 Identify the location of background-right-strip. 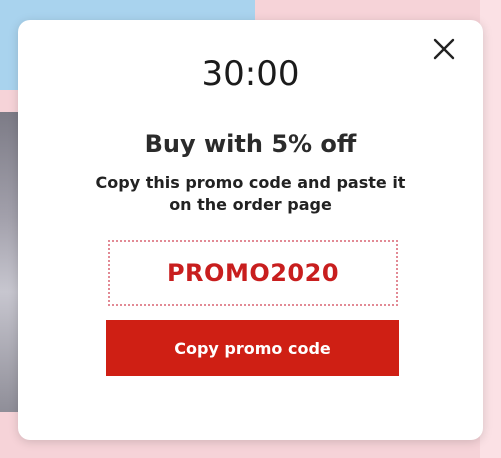
(490, 229).